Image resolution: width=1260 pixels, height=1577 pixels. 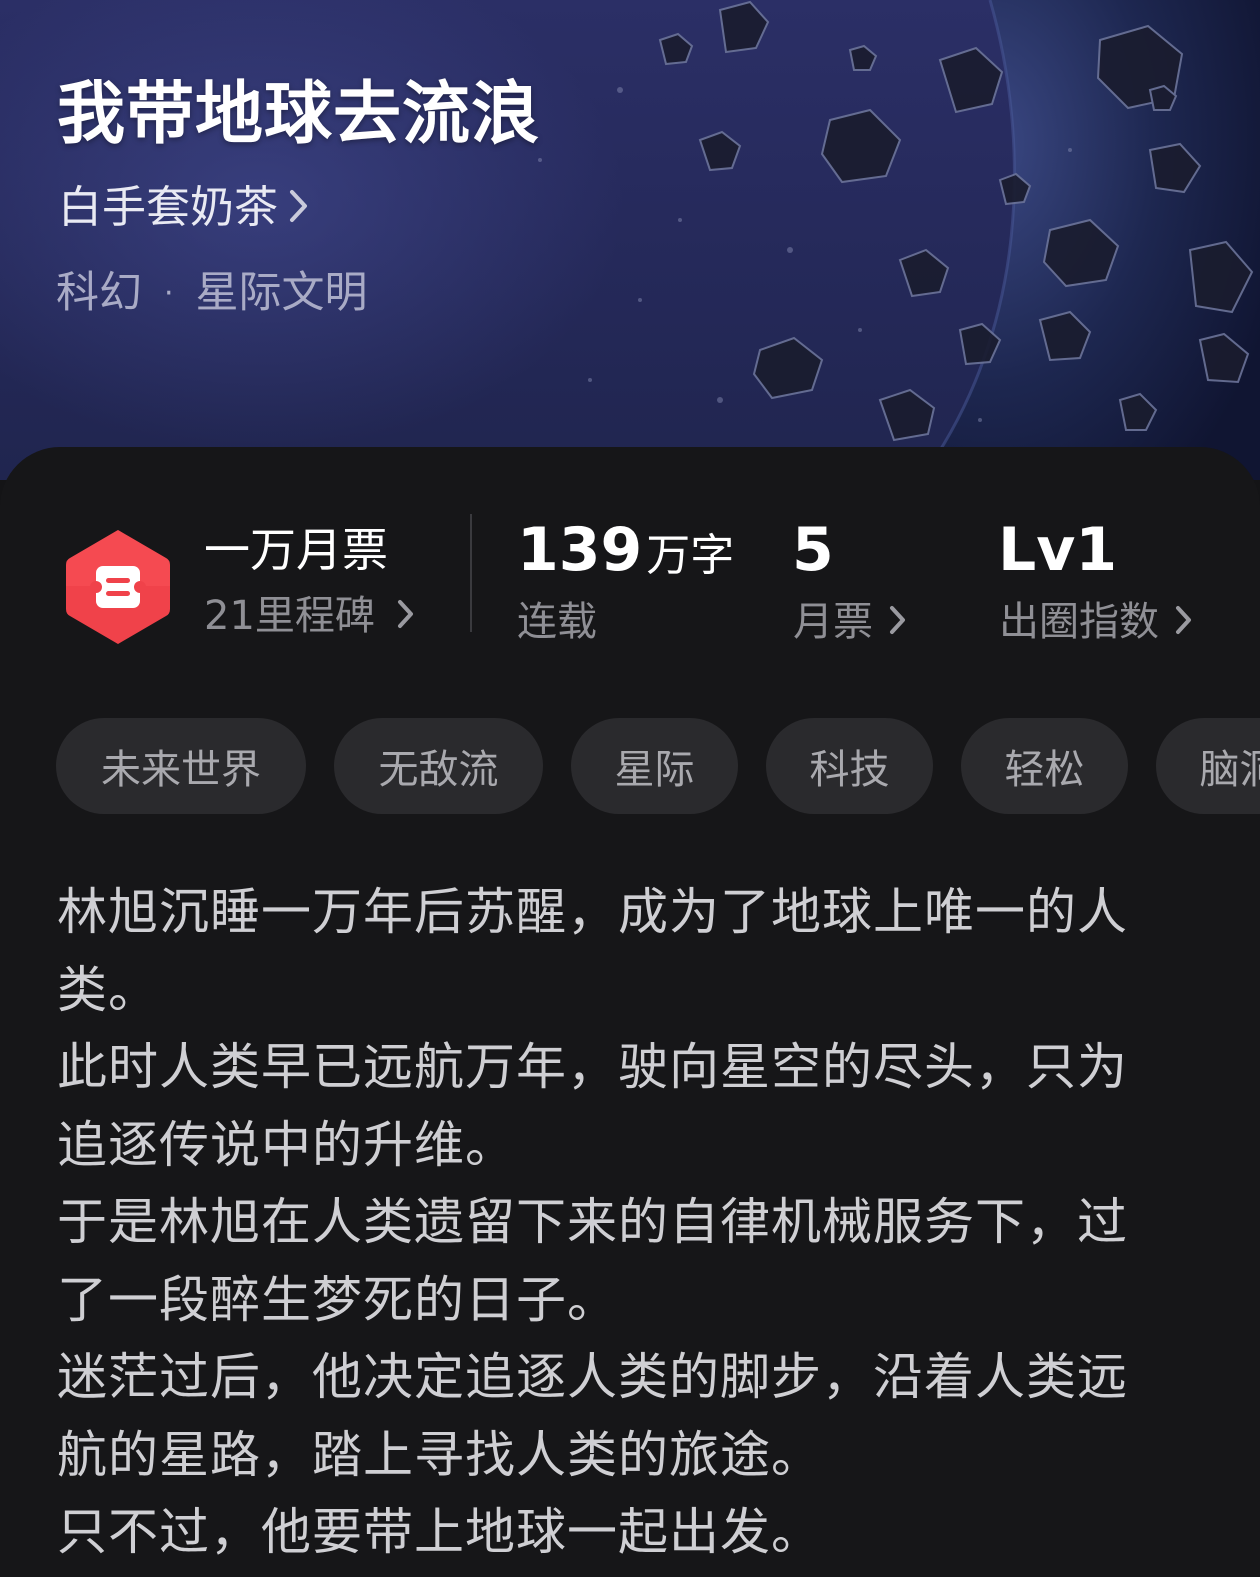 I want to click on tag-chip: 未来世界, so click(x=181, y=766).